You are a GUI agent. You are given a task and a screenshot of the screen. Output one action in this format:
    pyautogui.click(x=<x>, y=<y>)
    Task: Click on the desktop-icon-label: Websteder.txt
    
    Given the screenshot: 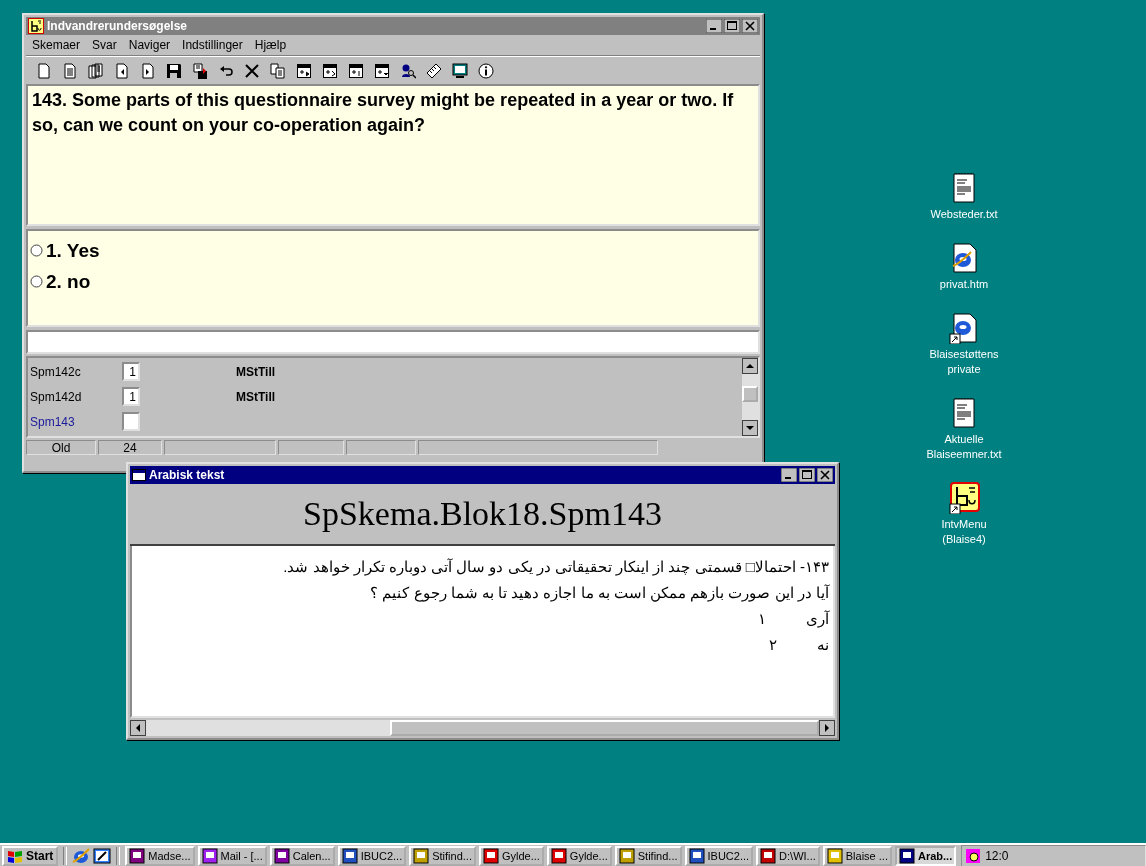 What is the action you would take?
    pyautogui.click(x=964, y=214)
    